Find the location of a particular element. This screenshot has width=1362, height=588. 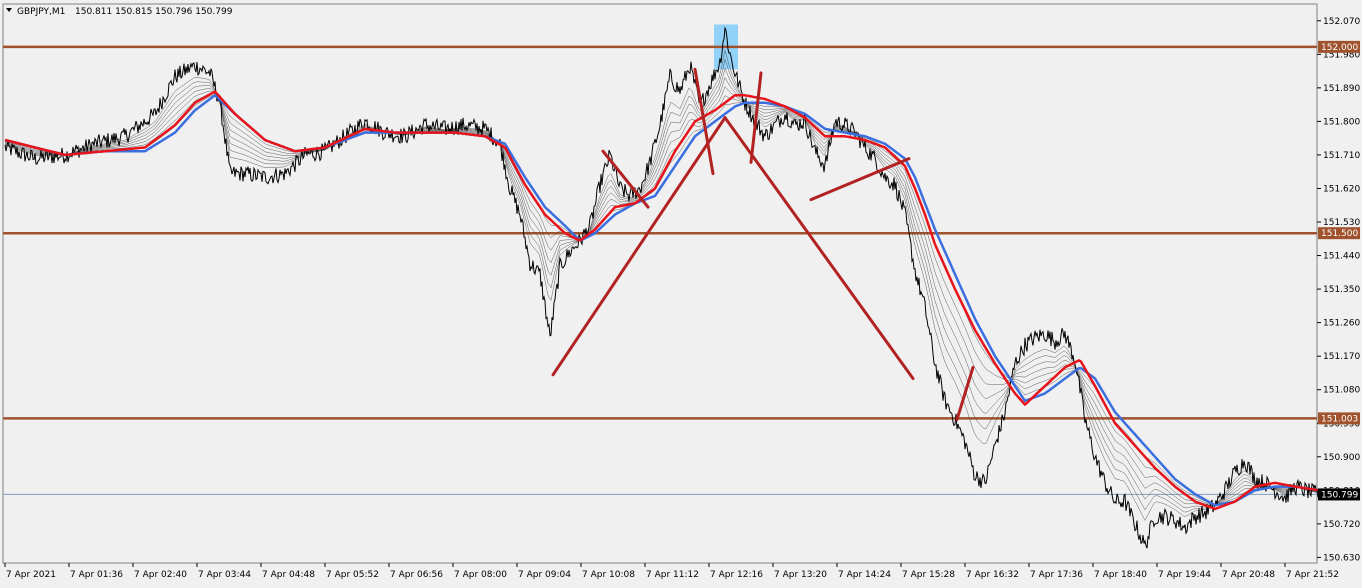

x-tick-label: 7 Apr 06:56 is located at coordinates (416, 575).